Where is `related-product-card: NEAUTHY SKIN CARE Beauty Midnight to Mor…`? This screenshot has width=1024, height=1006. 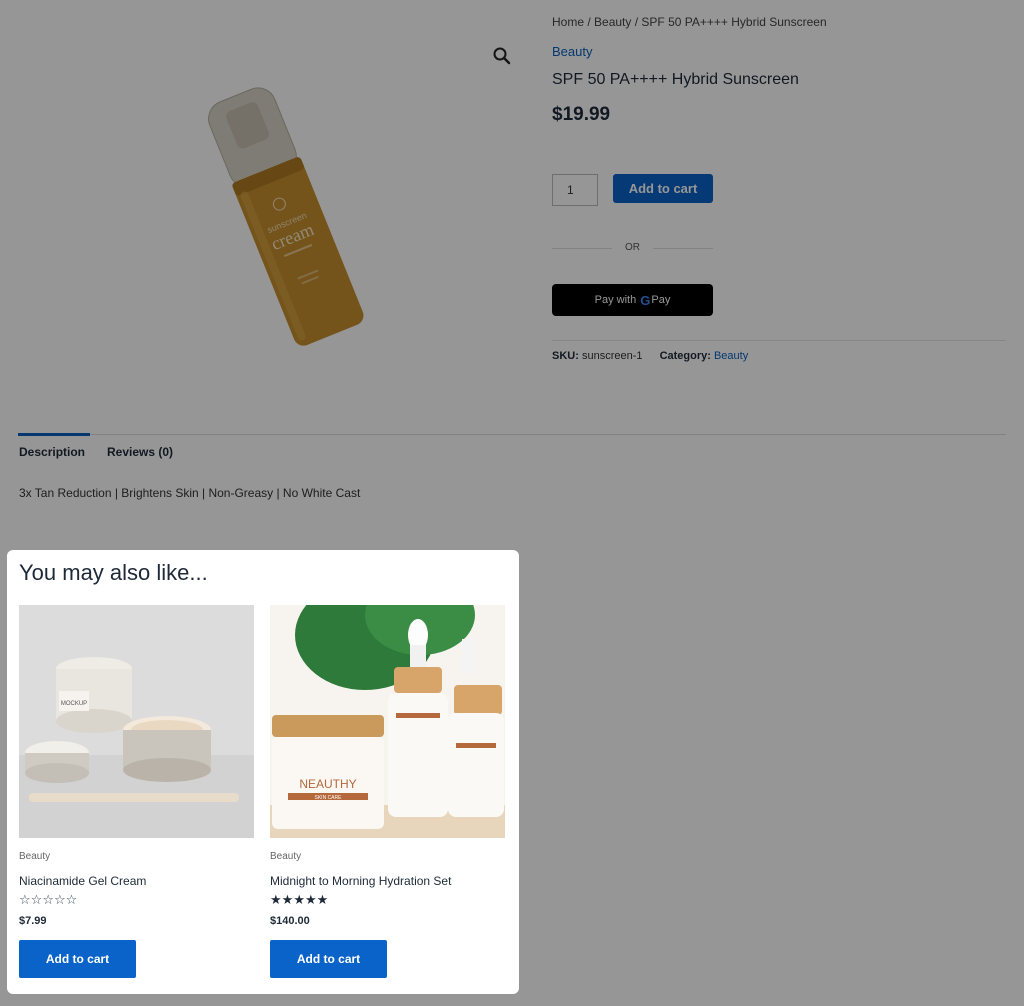
related-product-card: NEAUTHY SKIN CARE Beauty Midnight to Mor… is located at coordinates (387, 791).